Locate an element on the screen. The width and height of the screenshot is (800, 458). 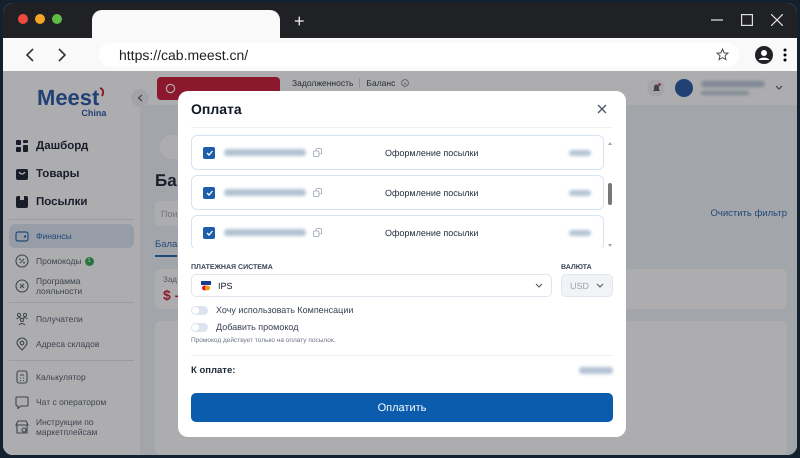
notification-button is located at coordinates (656, 88).